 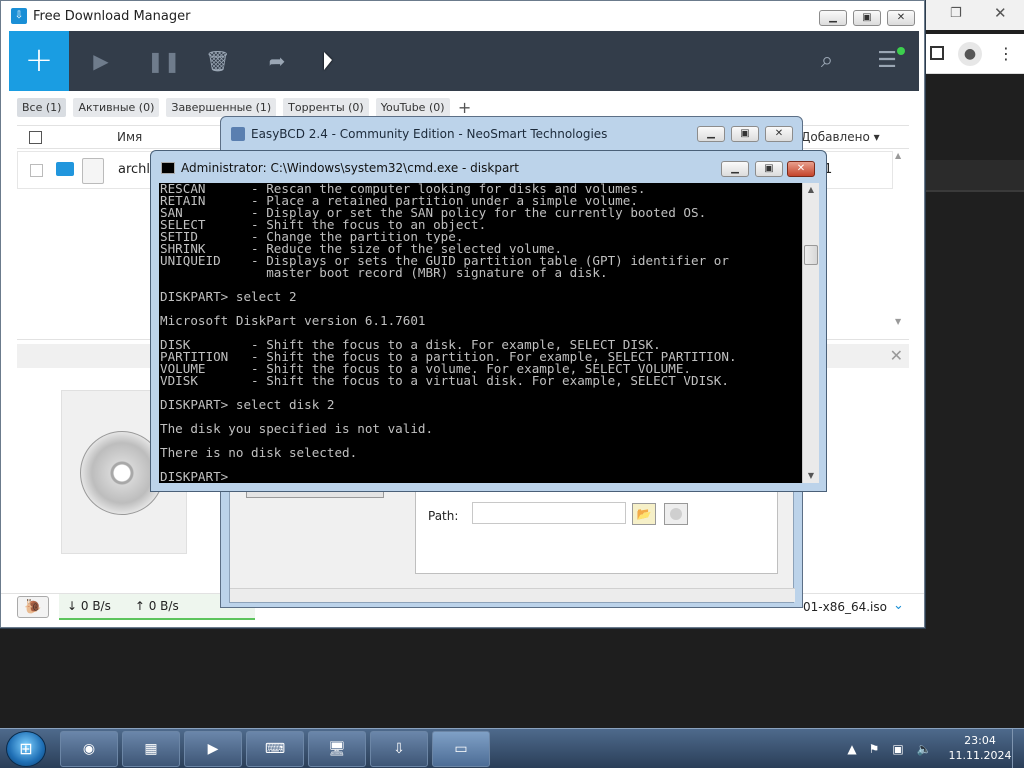 I want to click on browser-content-strip, so click(x=972, y=175).